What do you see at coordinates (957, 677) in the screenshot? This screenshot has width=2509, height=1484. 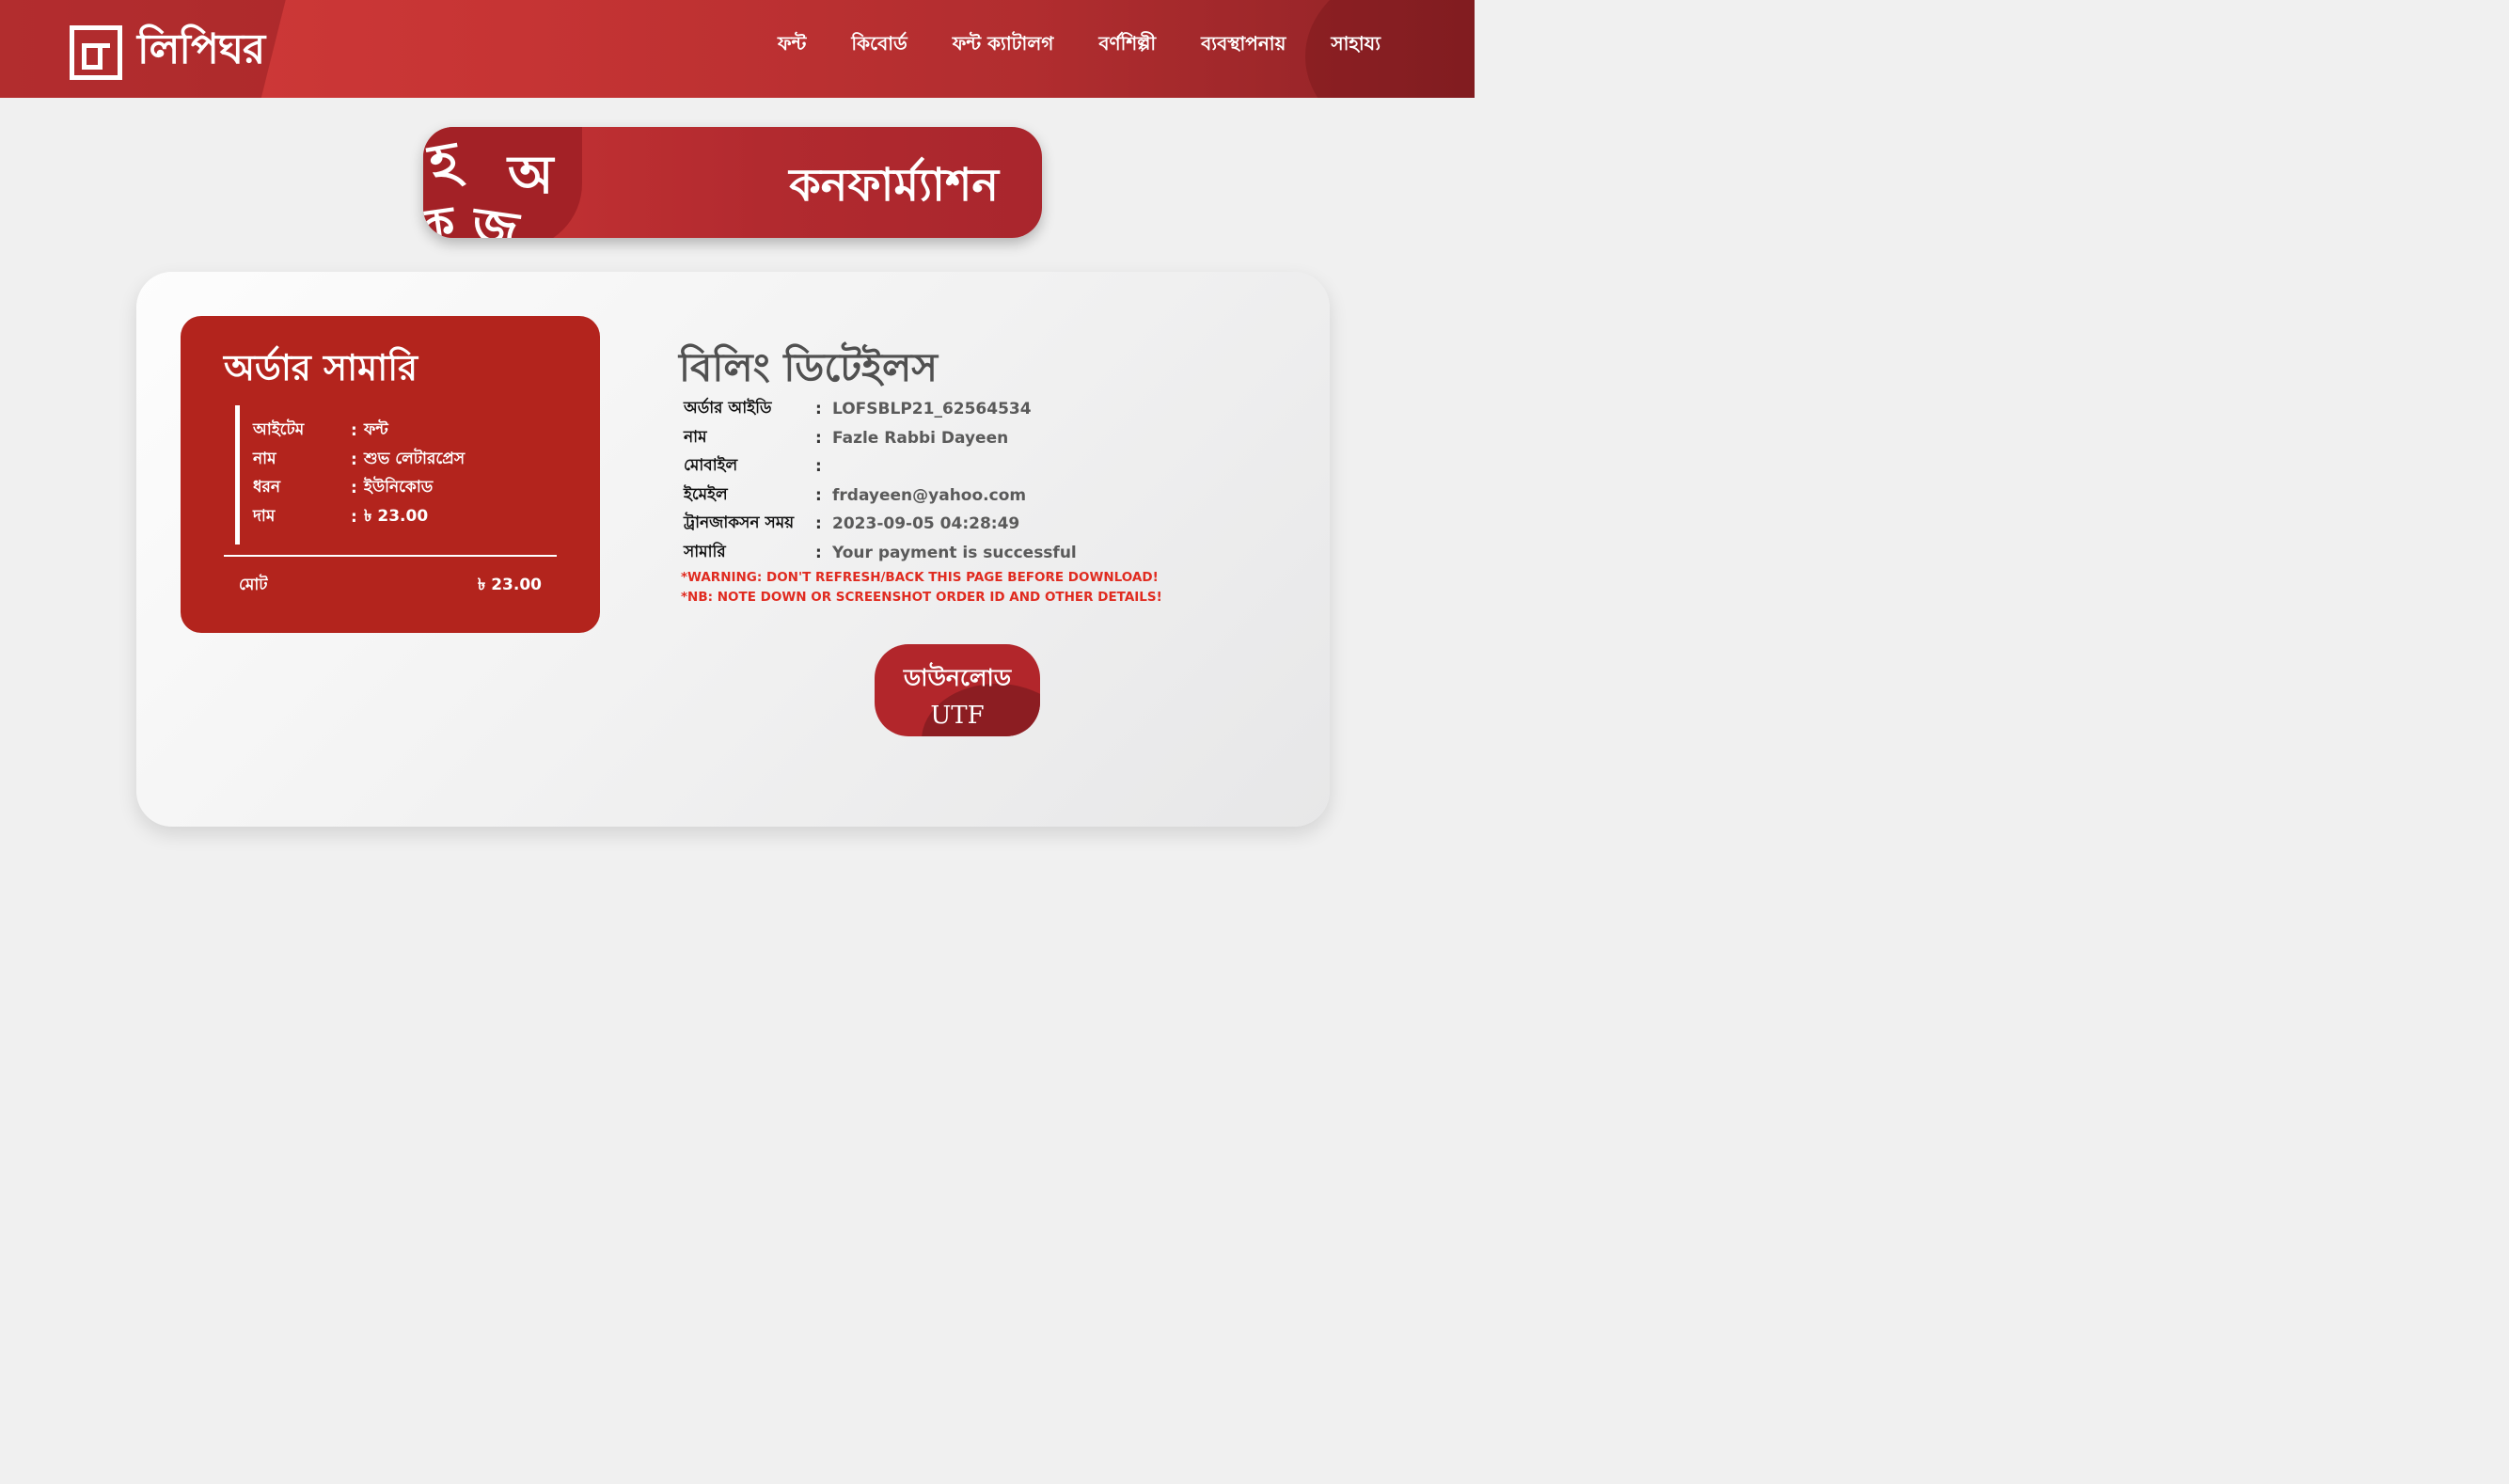 I see `download-label: ডাউনলোড` at bounding box center [957, 677].